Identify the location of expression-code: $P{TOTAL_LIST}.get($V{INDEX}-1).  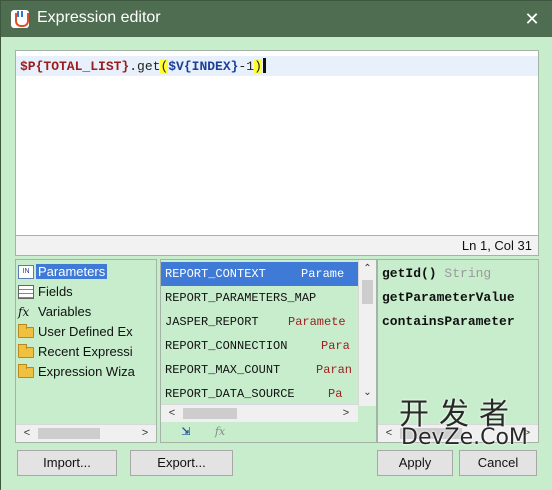
(143, 66).